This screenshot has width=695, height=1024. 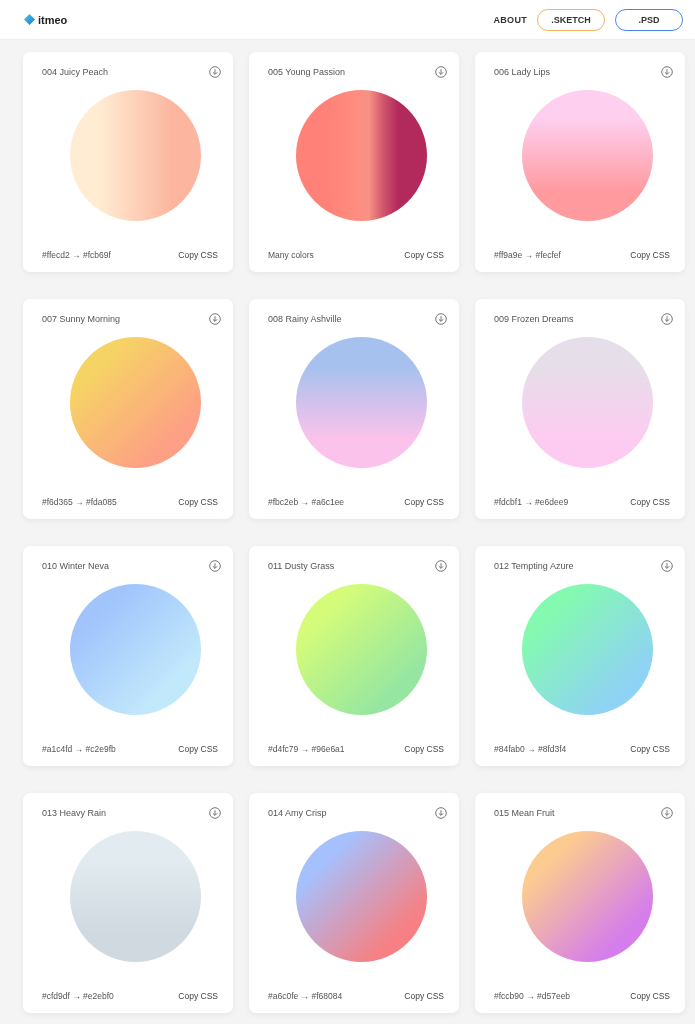 What do you see at coordinates (306, 502) in the screenshot?
I see `gradient-colors: #fbc2eb → #a6c1ee` at bounding box center [306, 502].